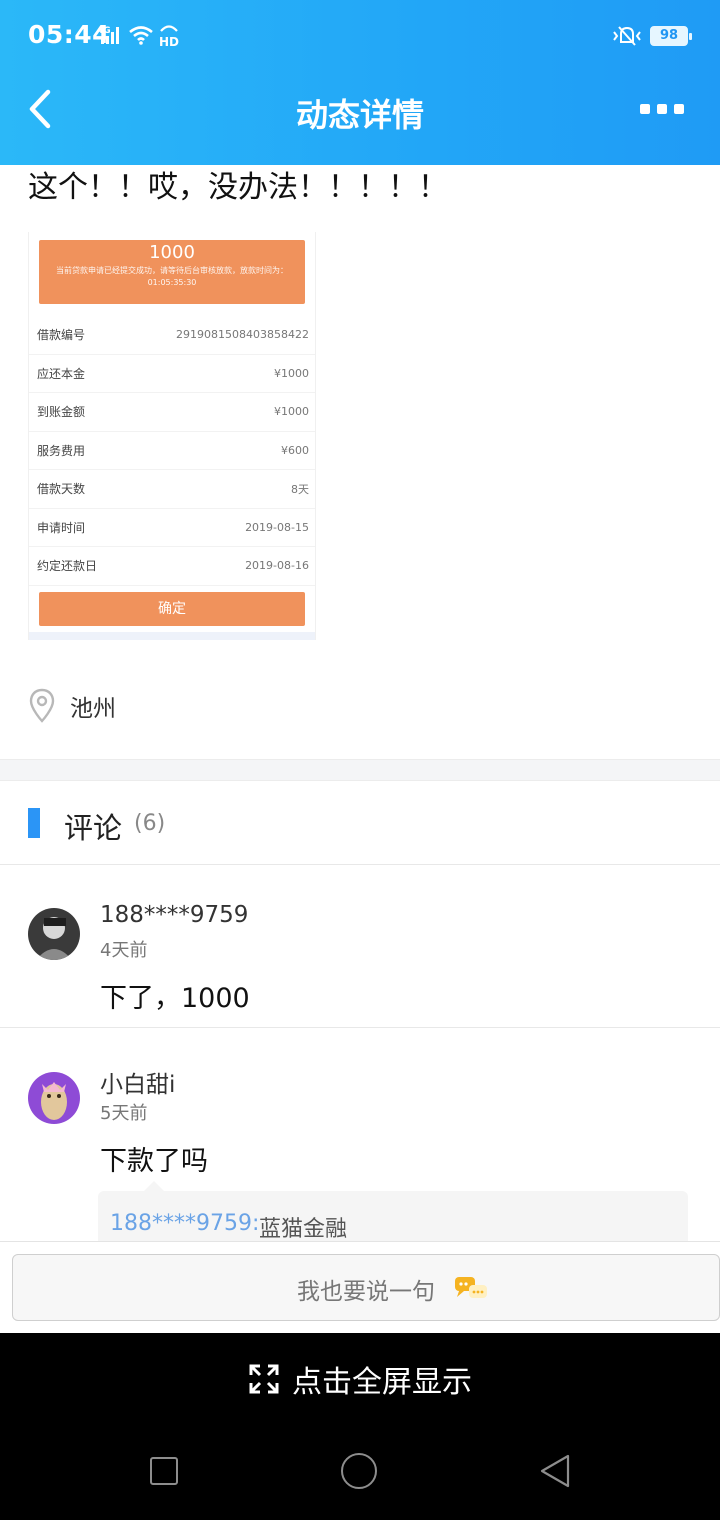  What do you see at coordinates (154, 1161) in the screenshot?
I see `comment-text: 下款了吗` at bounding box center [154, 1161].